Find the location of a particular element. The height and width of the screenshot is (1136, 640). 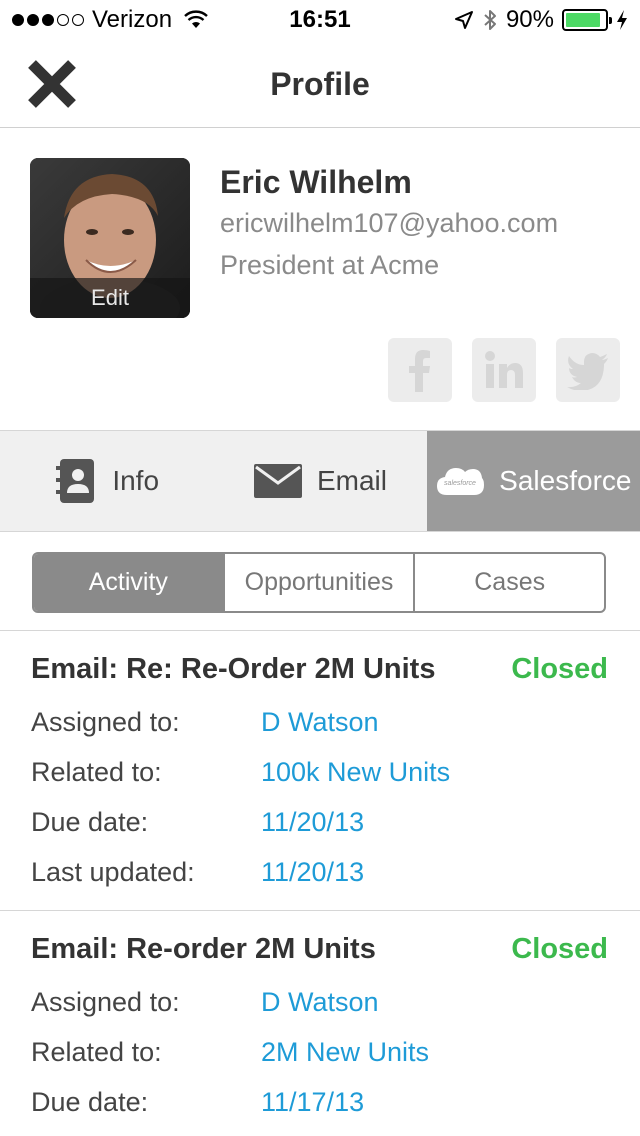

page-title: Profile is located at coordinates (320, 84).